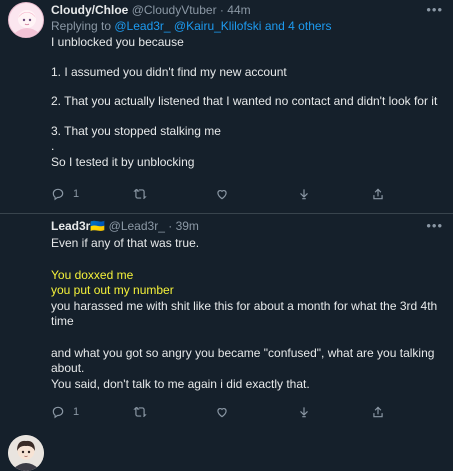 The width and height of the screenshot is (453, 471). Describe the element at coordinates (98, 226) in the screenshot. I see `flag-emoji: 🇺🇦` at that location.